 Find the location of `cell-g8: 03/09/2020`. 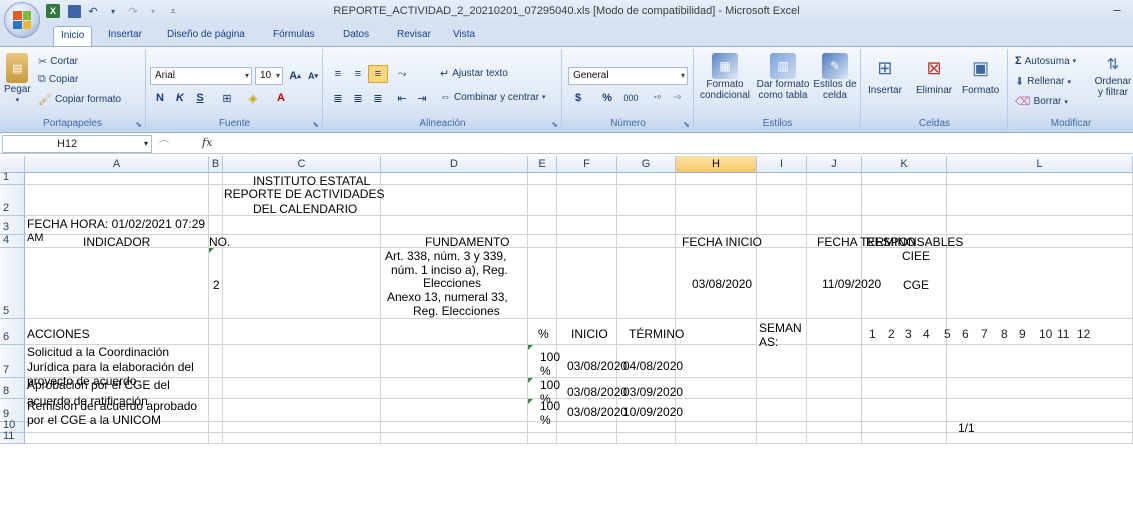

cell-g8: 03/09/2020 is located at coordinates (650, 388).